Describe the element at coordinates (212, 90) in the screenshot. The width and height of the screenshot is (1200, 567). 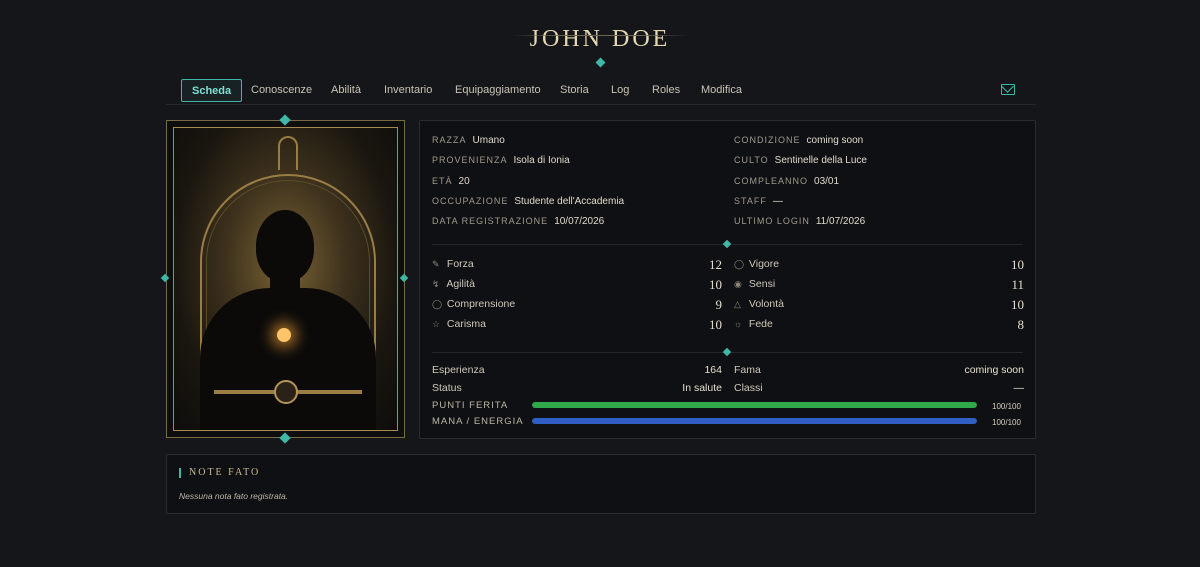
I see `tab-scheda: Scheda` at that location.